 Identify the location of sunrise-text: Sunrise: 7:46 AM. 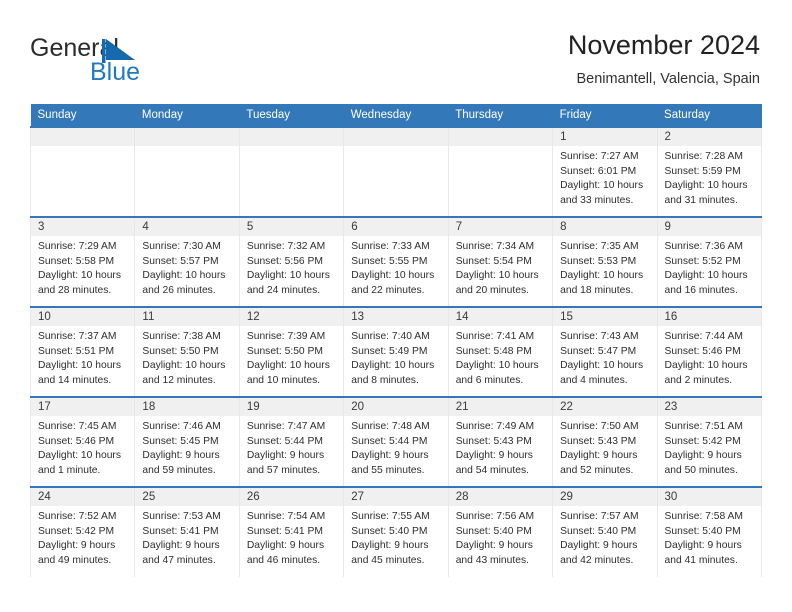
(181, 426).